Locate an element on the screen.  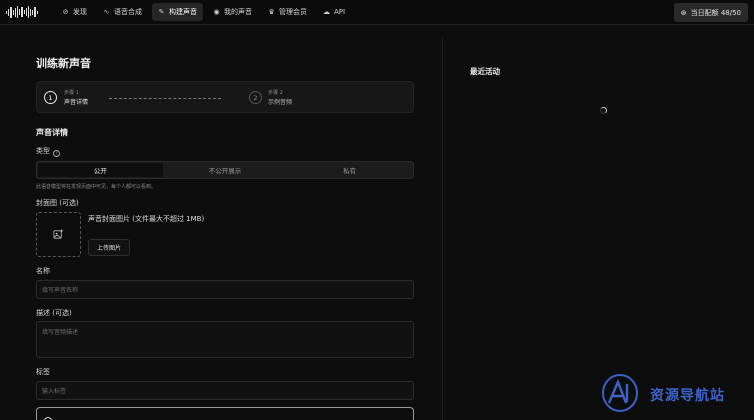
visibility-option-public: 公开 is located at coordinates (100, 170).